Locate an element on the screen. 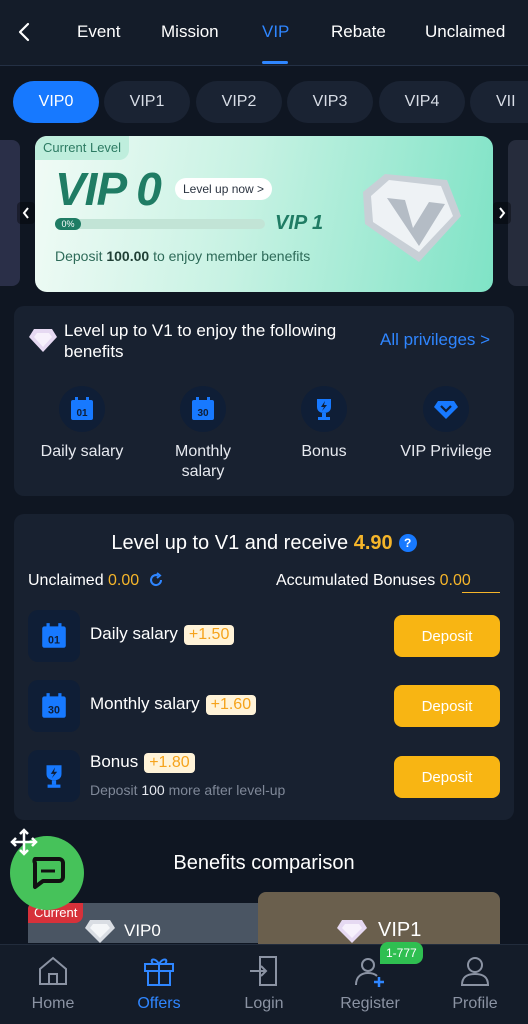 The image size is (528, 1024). profile-icon is located at coordinates (475, 971).